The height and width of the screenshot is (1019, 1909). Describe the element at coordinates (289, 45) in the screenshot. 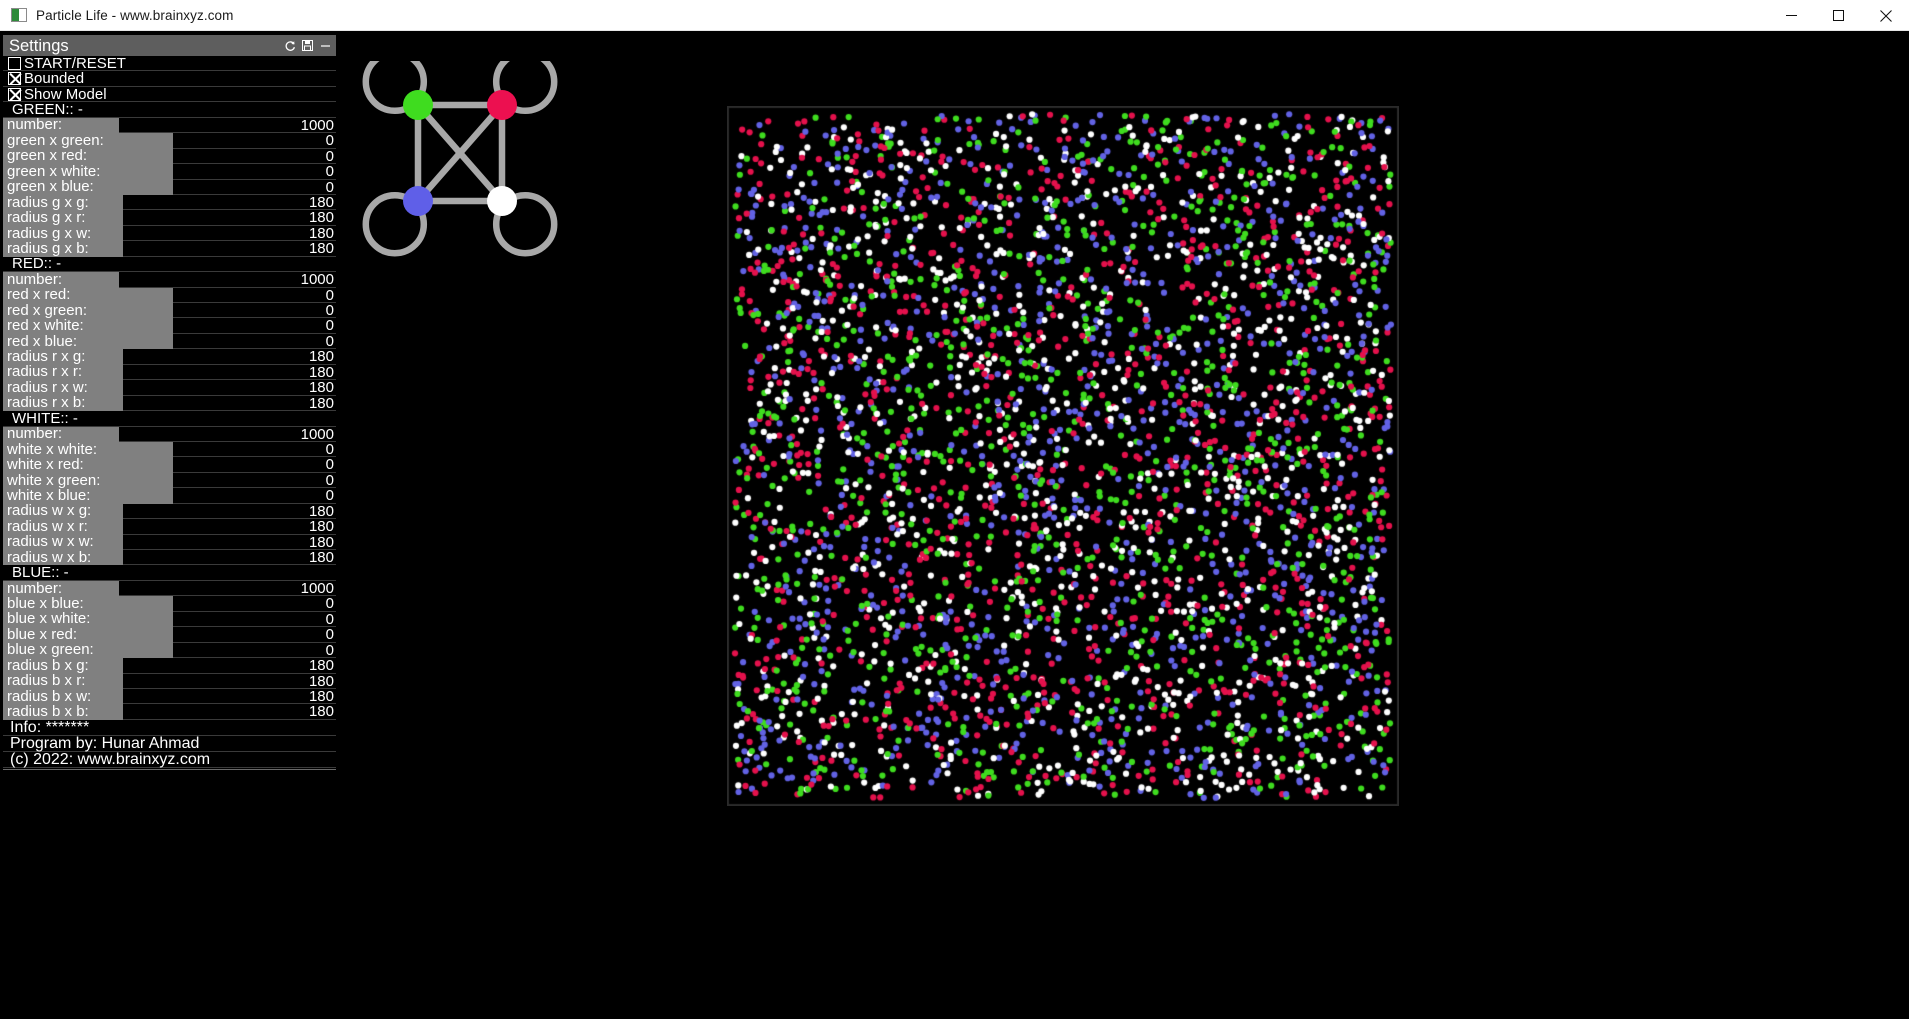

I see `refresh-icon` at that location.